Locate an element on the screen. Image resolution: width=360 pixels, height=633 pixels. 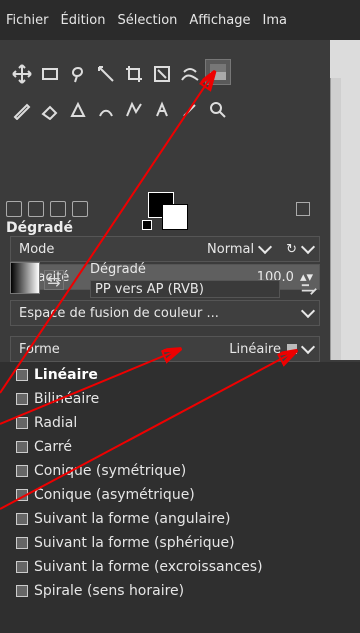
shape-spiral-clockwise-icon is located at coordinates (22, 591).